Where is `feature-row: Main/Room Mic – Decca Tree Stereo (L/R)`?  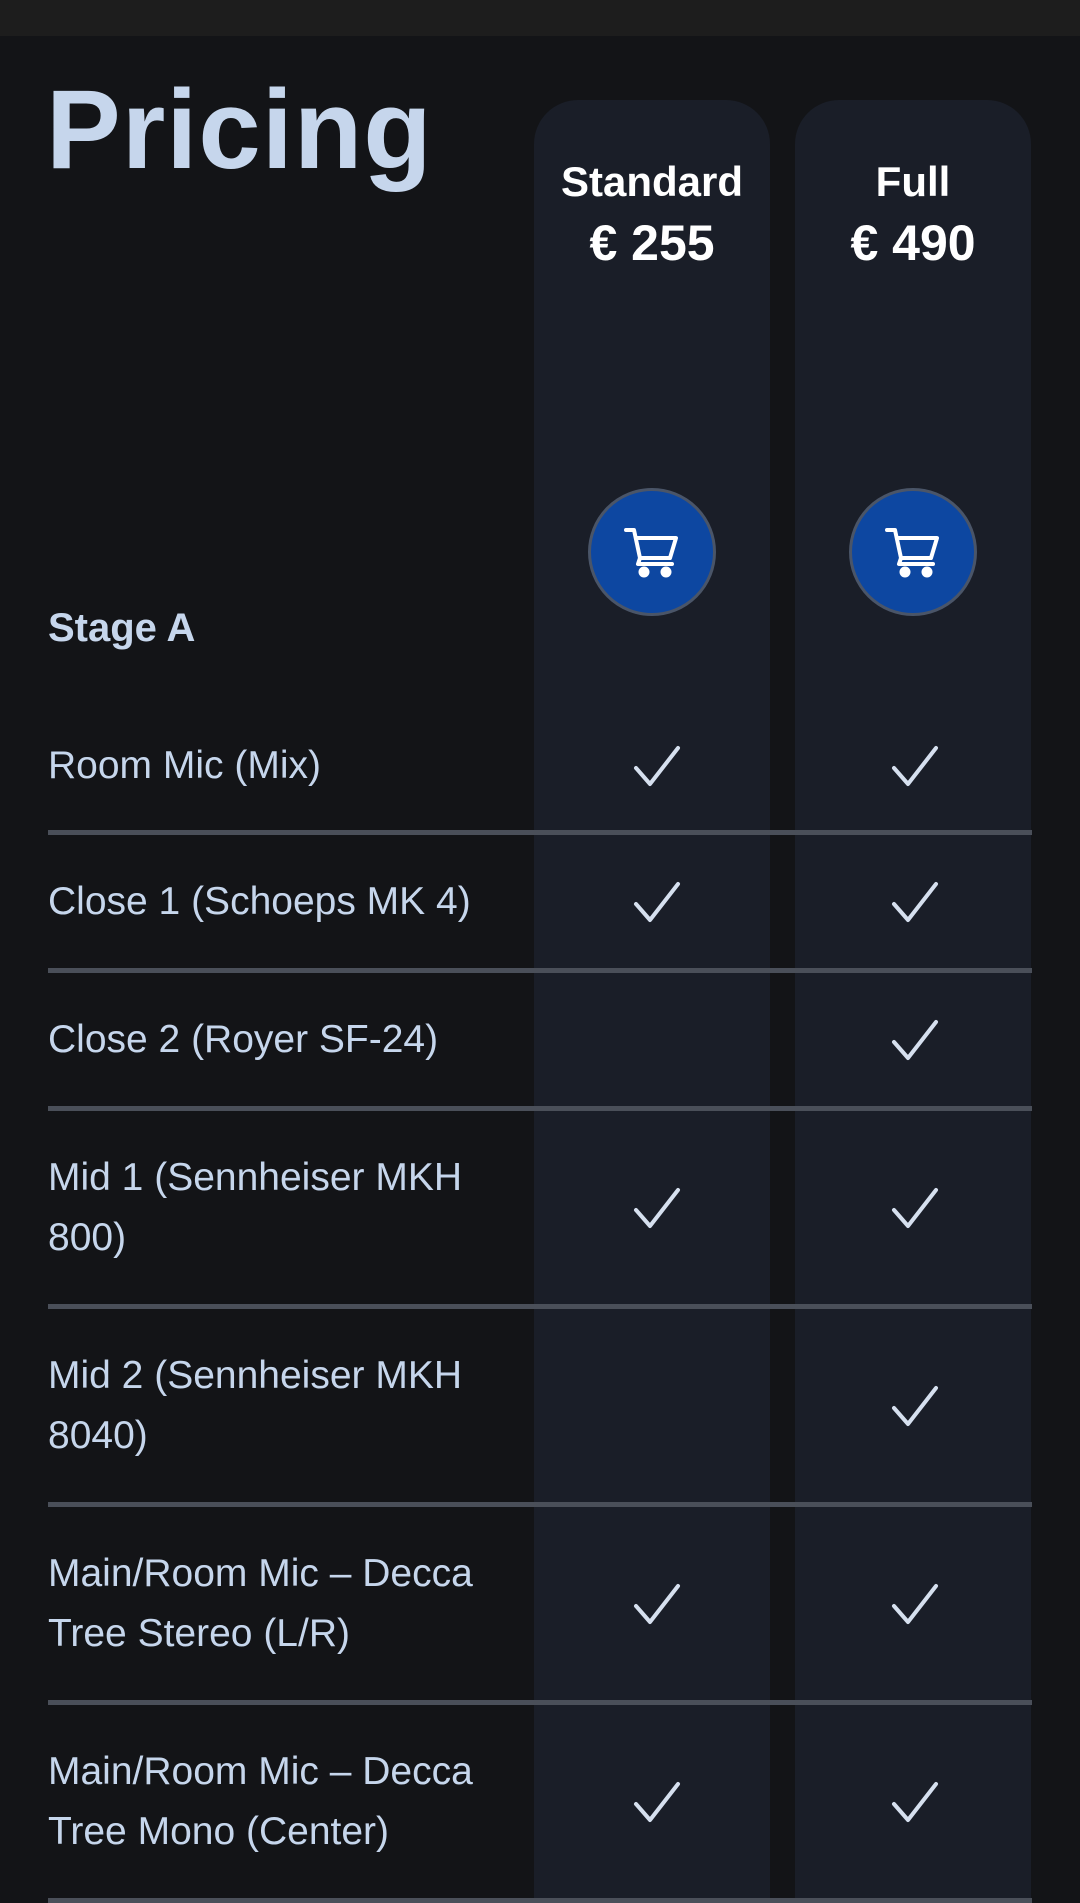
feature-row: Main/Room Mic – Decca Tree Stereo (L/R) is located at coordinates (540, 1606).